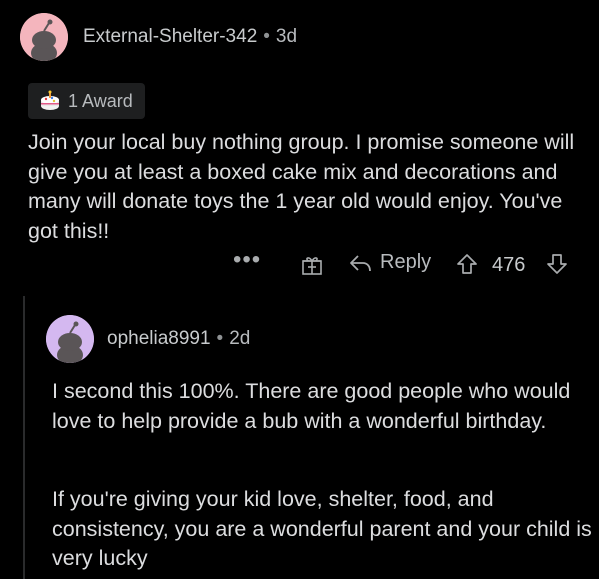  I want to click on upvote-arrow-icon, so click(467, 264).